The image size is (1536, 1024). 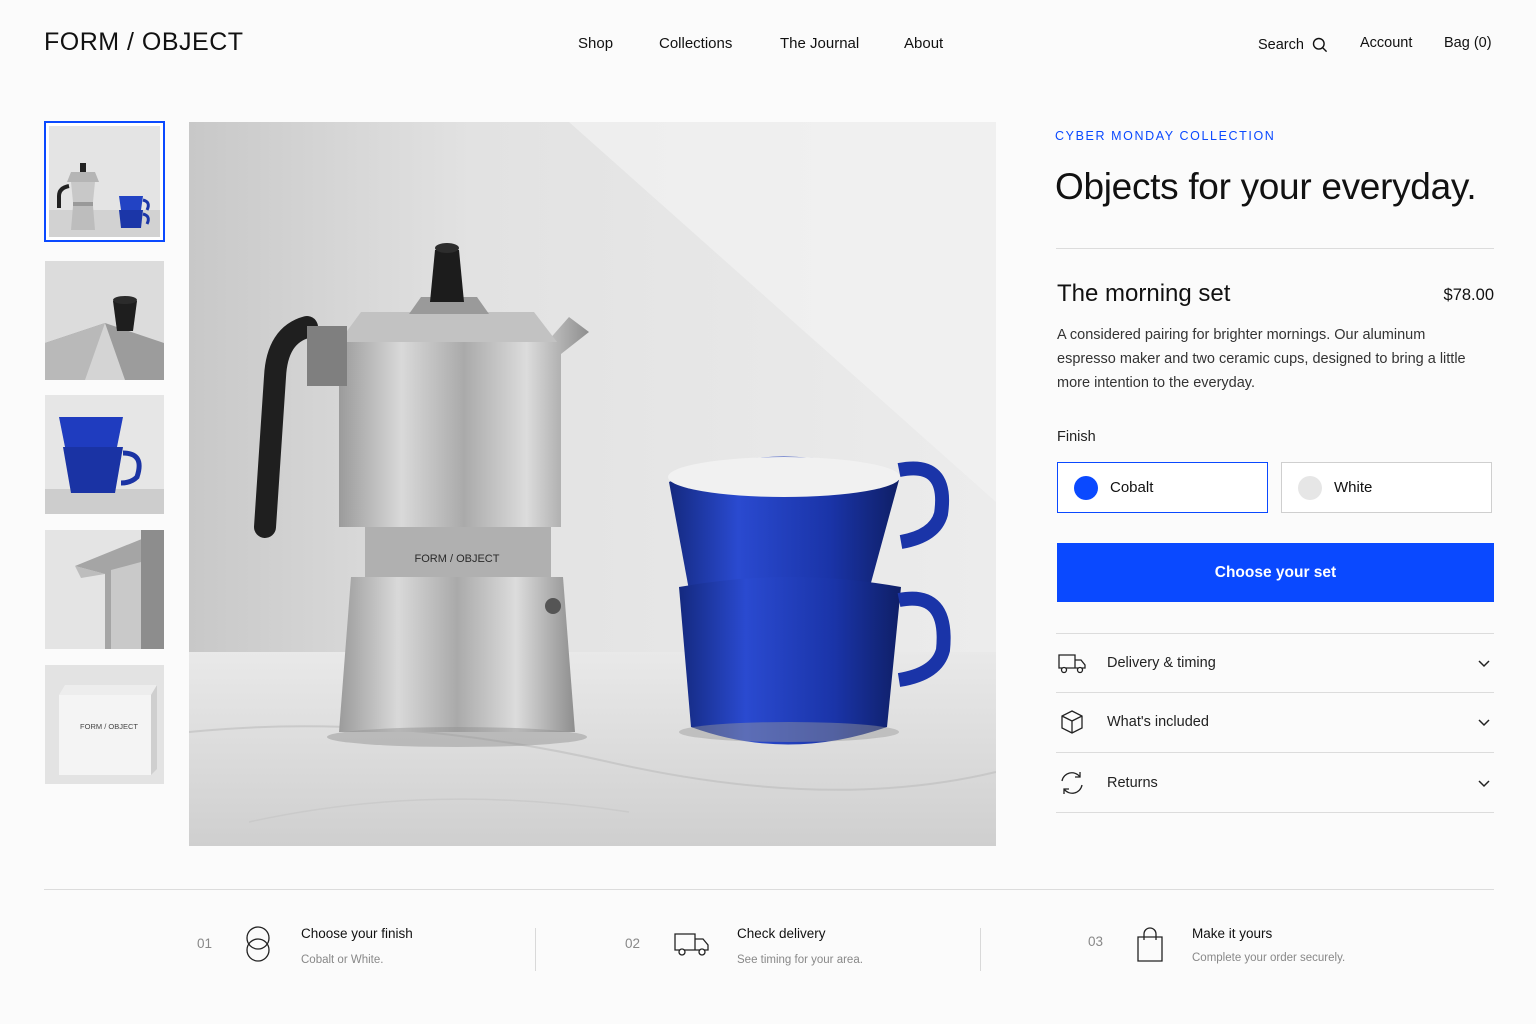 I want to click on thumbnail-spout-image, so click(x=104, y=589).